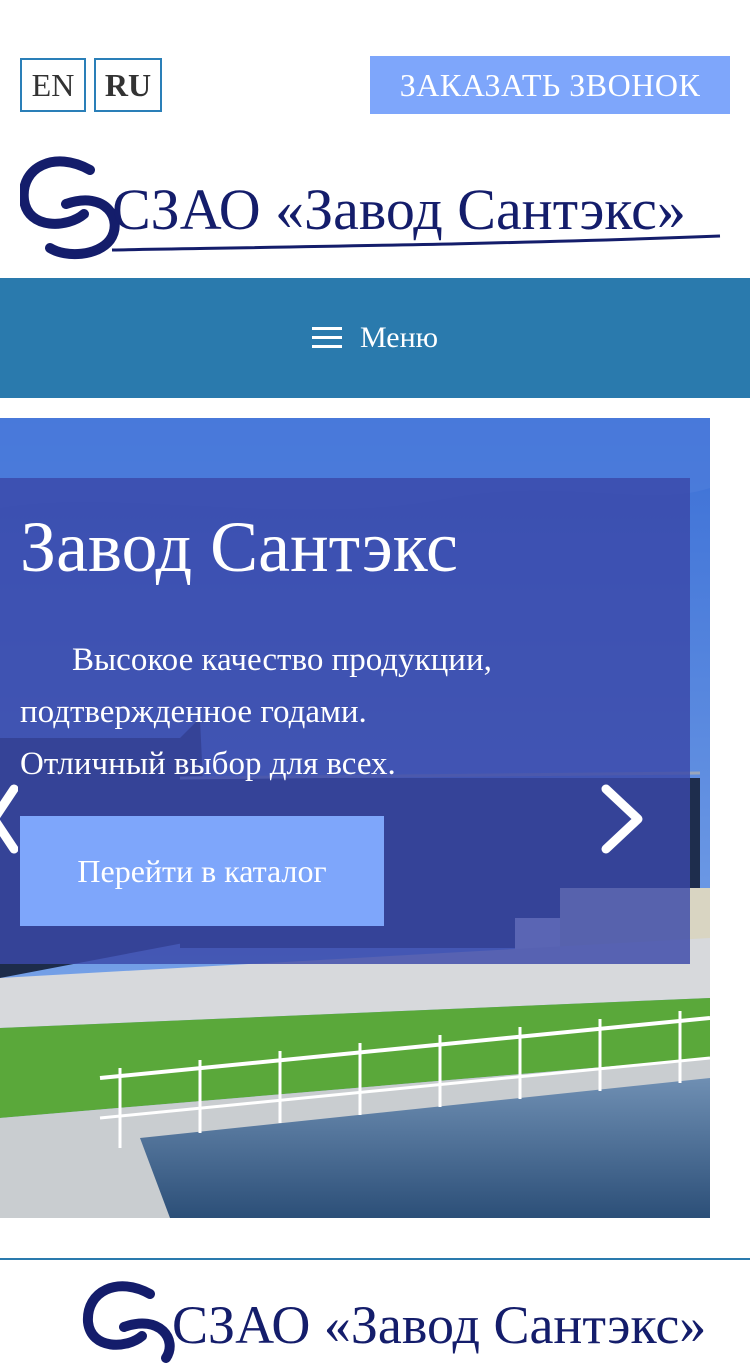 This screenshot has height=1368, width=750. Describe the element at coordinates (208, 764) in the screenshot. I see `hero-line-3: Отличный выбор для всех.` at that location.